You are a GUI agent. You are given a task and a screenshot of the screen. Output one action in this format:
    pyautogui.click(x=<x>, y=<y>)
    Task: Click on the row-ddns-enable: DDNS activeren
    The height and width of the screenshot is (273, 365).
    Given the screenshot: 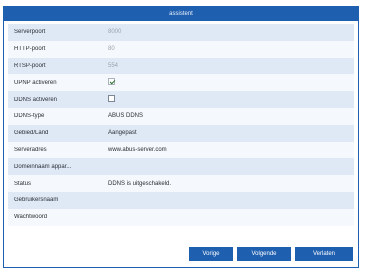 What is the action you would take?
    pyautogui.click(x=181, y=99)
    